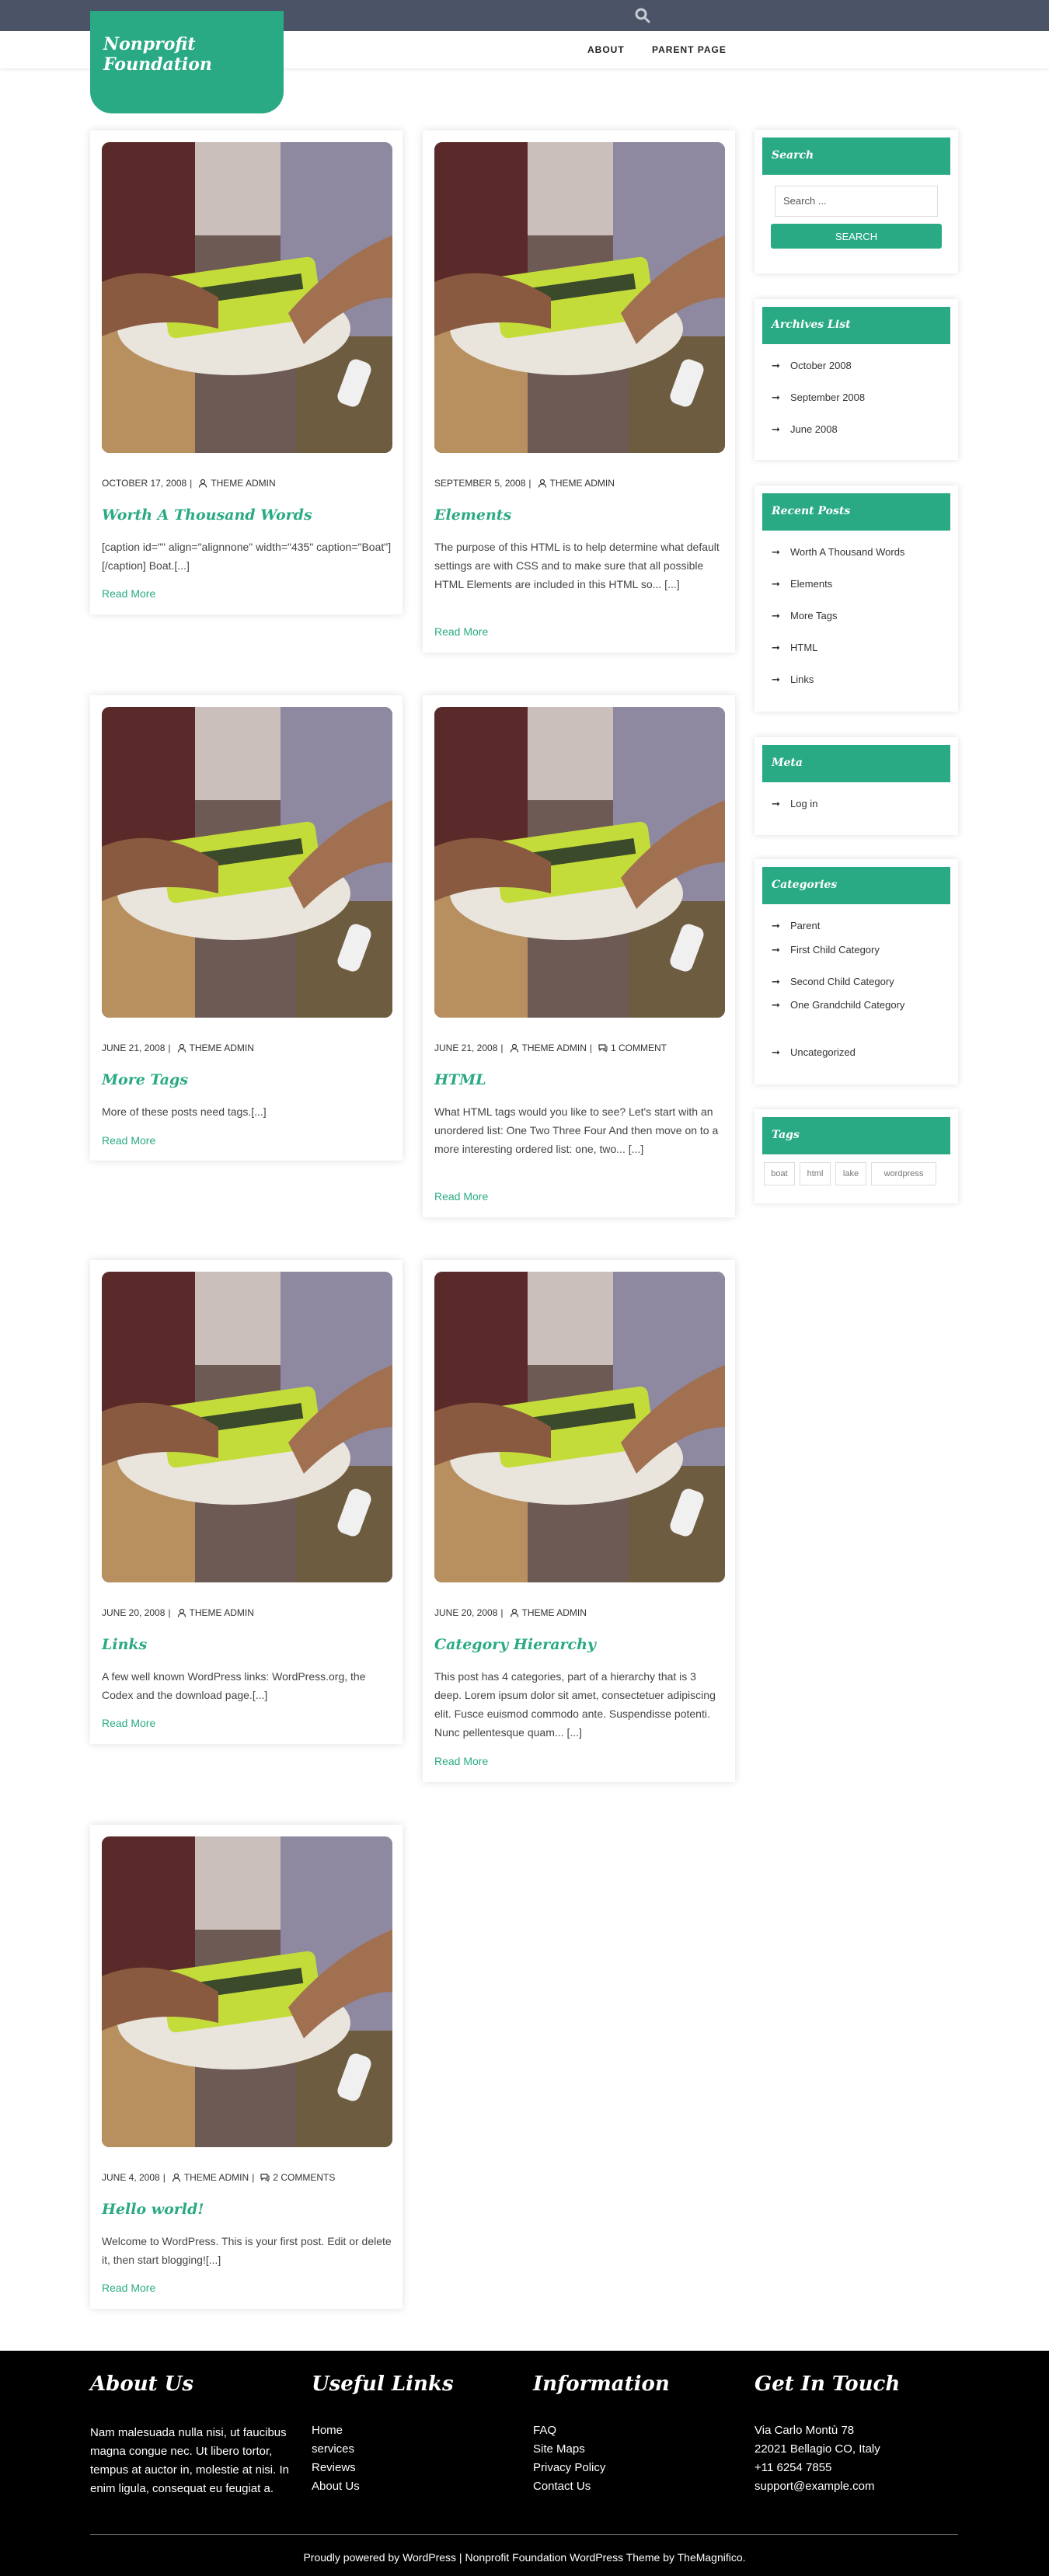 This screenshot has height=2576, width=1049. What do you see at coordinates (125, 1644) in the screenshot?
I see `post-title: Links` at bounding box center [125, 1644].